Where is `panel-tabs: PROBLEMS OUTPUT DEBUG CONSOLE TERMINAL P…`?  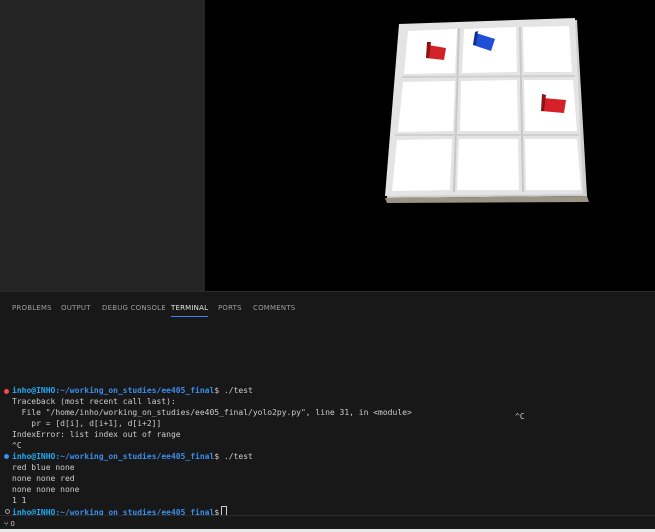
panel-tabs: PROBLEMS OUTPUT DEBUG CONSOLE TERMINAL P… is located at coordinates (327, 309).